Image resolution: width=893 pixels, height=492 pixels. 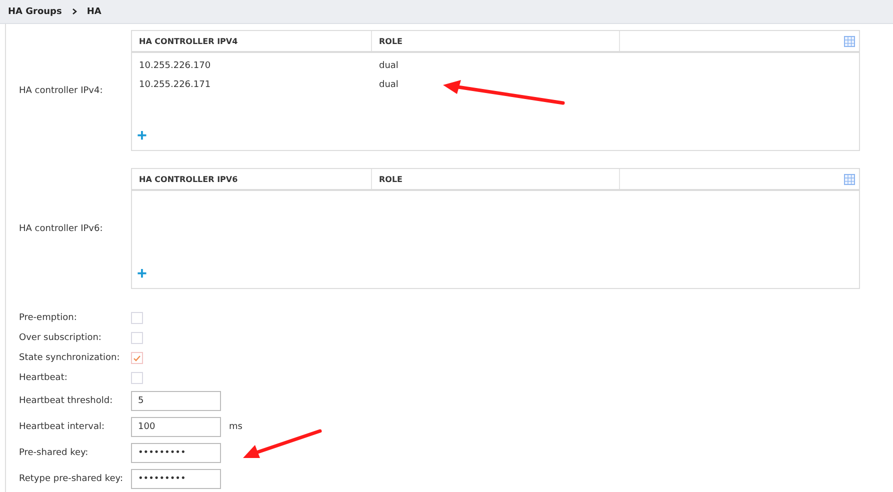 I want to click on column-header: HA CONTROLLER IPV6, so click(x=252, y=179).